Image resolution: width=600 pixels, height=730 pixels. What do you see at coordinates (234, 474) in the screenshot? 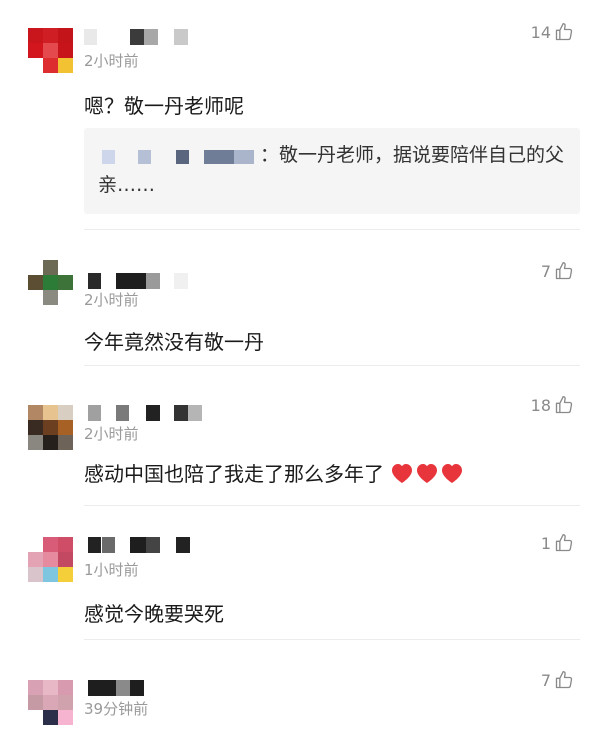
I see `comment-text-content: 感动中国也陪了我走了那么多年了` at bounding box center [234, 474].